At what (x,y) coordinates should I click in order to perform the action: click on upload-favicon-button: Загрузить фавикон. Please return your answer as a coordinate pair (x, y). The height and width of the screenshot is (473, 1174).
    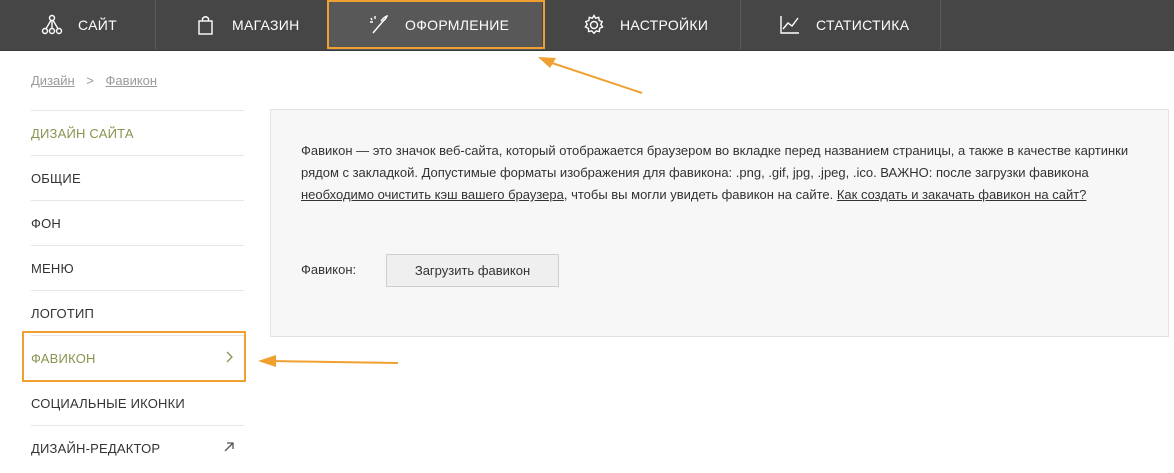
    Looking at the image, I should click on (472, 270).